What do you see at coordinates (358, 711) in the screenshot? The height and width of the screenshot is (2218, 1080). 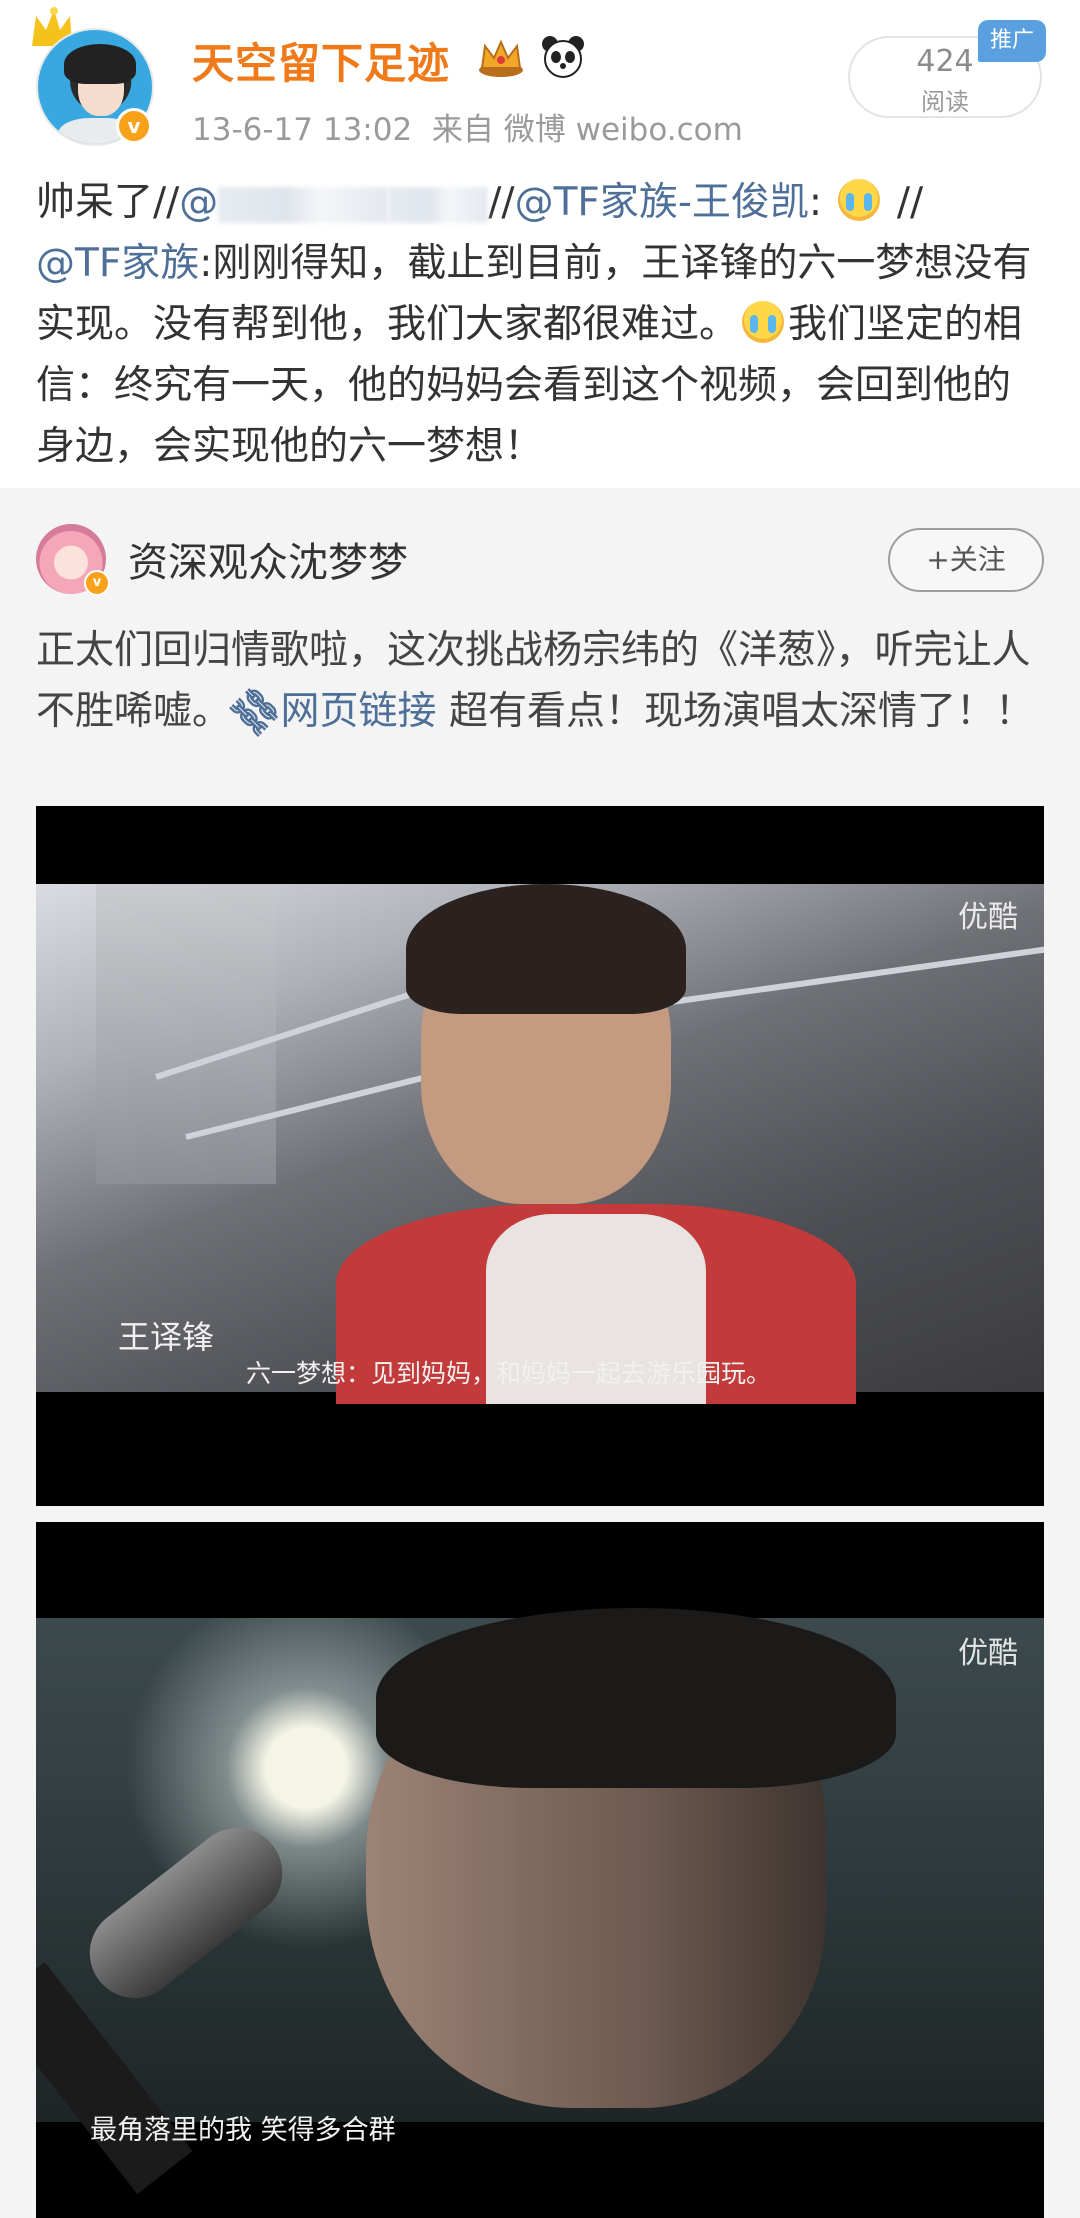 I see `web-link-label: 网页链接` at bounding box center [358, 711].